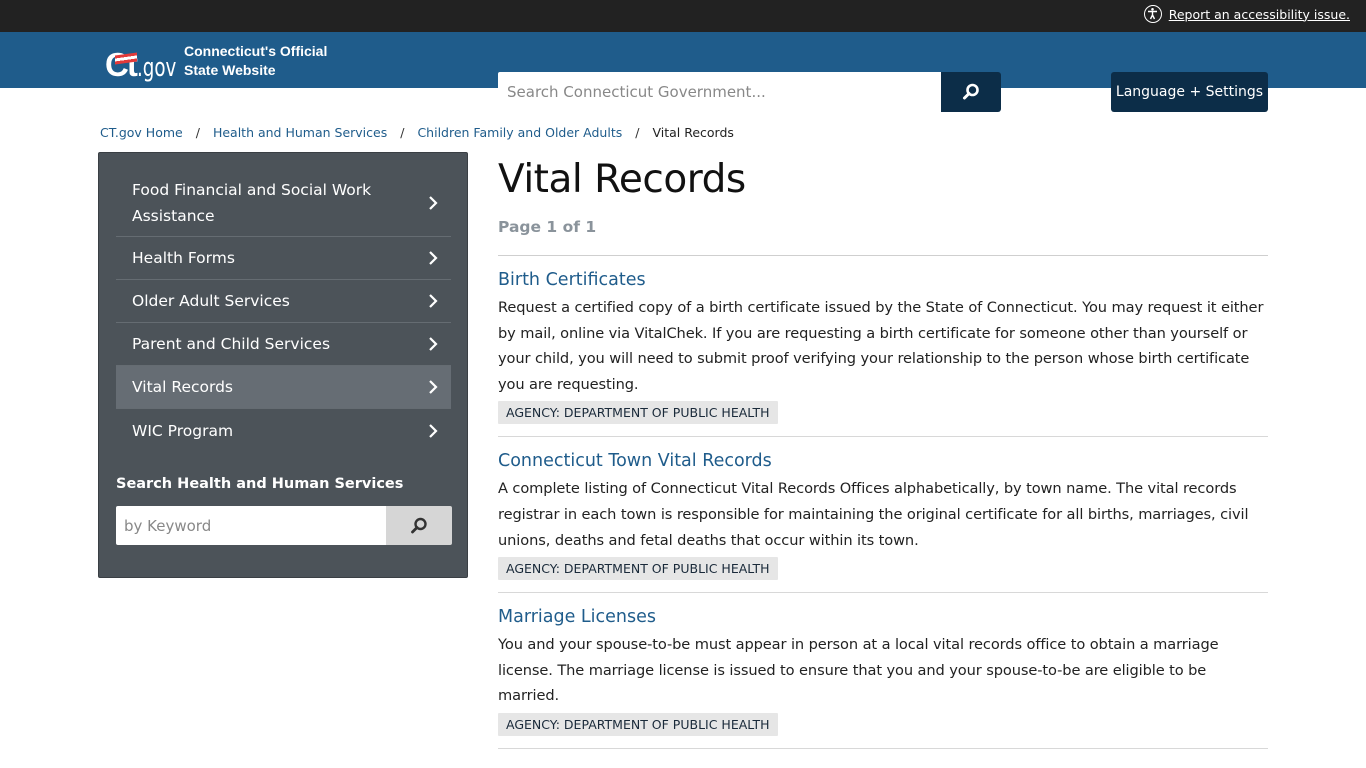  Describe the element at coordinates (230, 70) in the screenshot. I see `site-title-line2: State Website` at that location.